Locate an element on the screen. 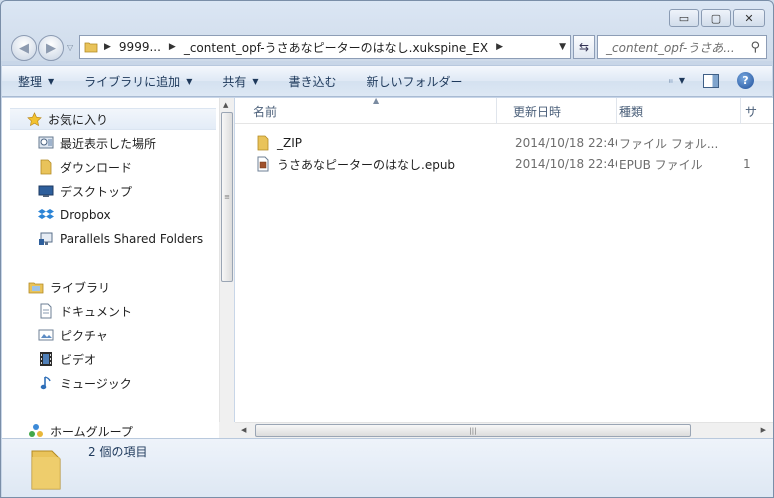 Image resolution: width=774 pixels, height=498 pixels. refresh-button: ⇆ is located at coordinates (584, 47).